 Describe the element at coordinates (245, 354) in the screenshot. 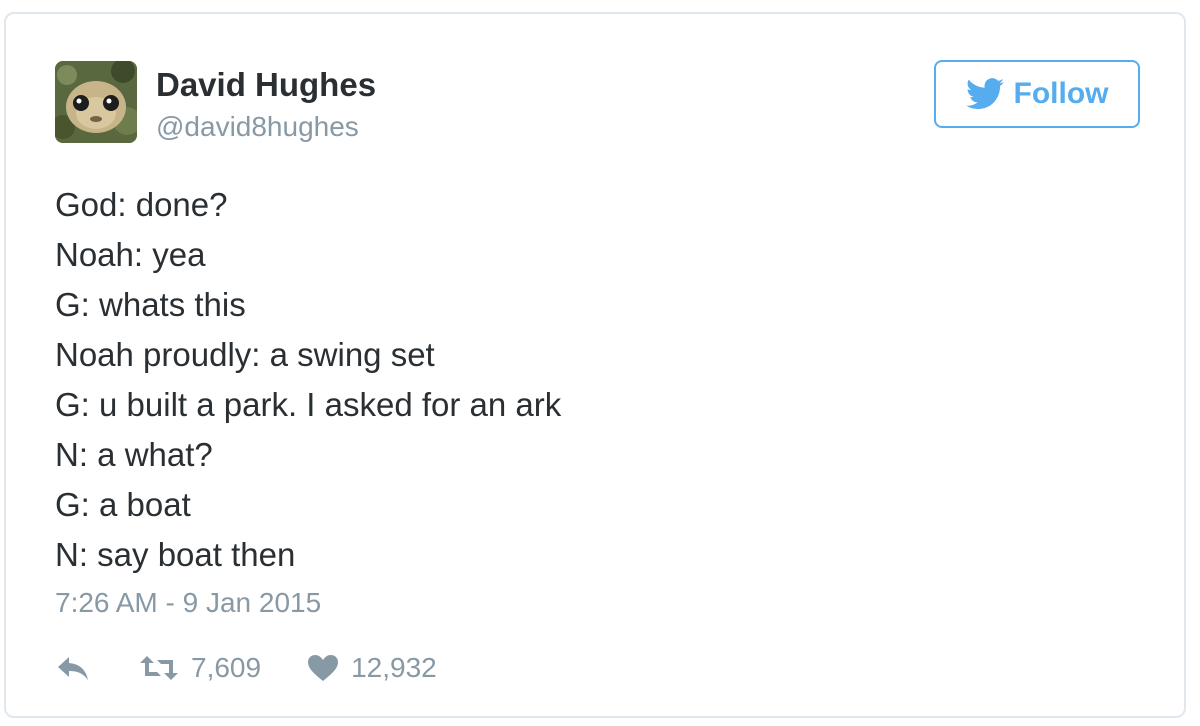

I see `tweet-line: Noah proudly: a swing set` at that location.